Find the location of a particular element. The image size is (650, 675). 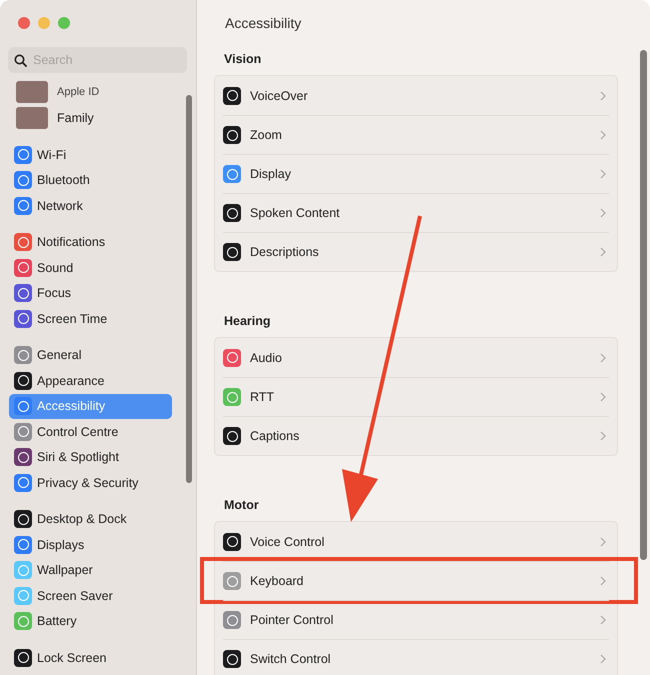

sidebar-item: Wi-Fi is located at coordinates (90, 155).